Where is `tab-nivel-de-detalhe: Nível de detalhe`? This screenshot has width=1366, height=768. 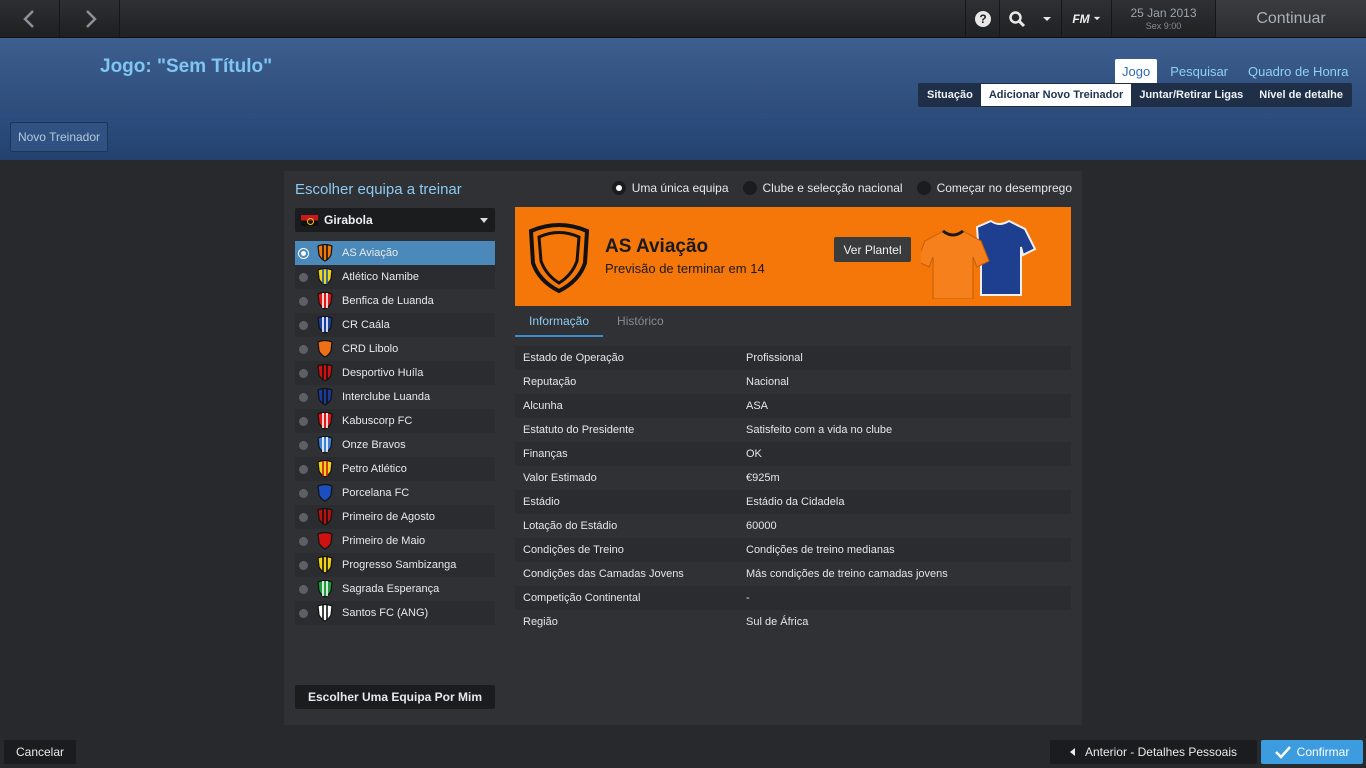 tab-nivel-de-detalhe: Nível de detalhe is located at coordinates (1301, 95).